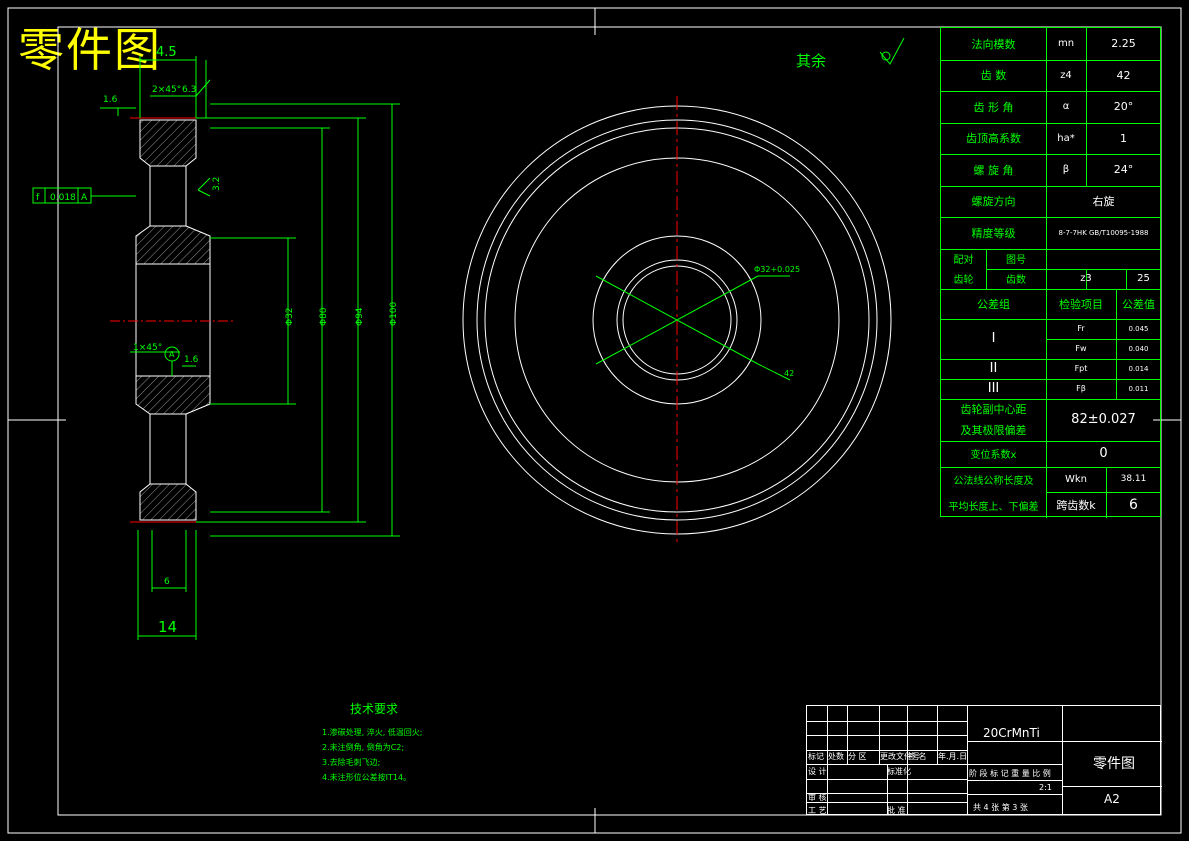  I want to click on group-name: II, so click(993, 368).